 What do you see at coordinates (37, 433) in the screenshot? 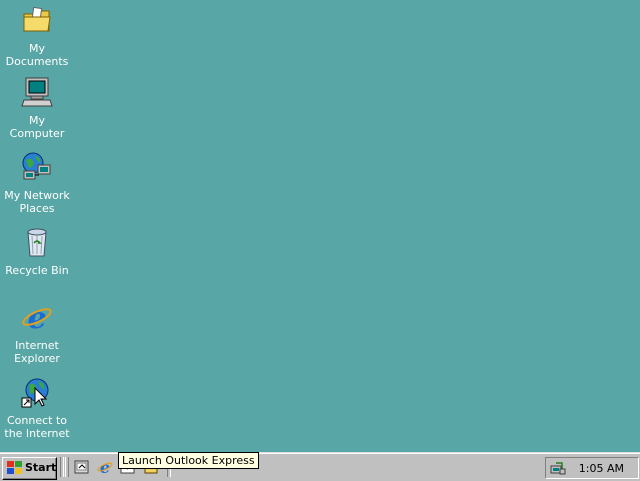
I see `desktop-icon-label-line2: the Internet` at bounding box center [37, 433].